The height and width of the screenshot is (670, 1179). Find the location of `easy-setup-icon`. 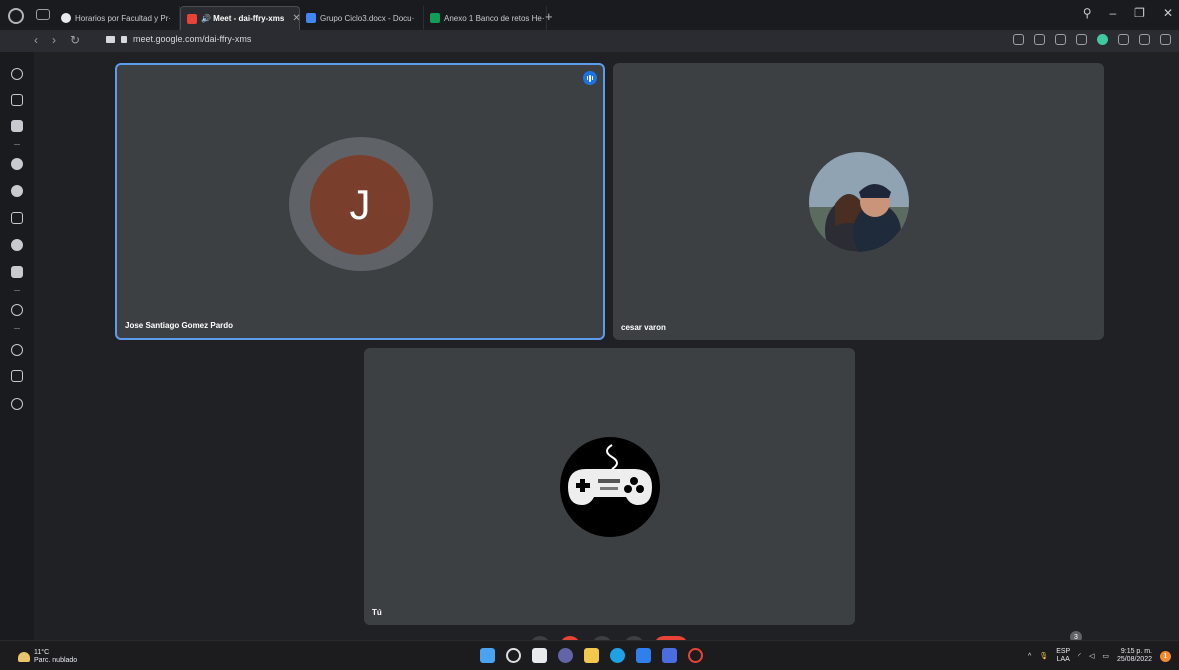

easy-setup-icon is located at coordinates (1018, 39).